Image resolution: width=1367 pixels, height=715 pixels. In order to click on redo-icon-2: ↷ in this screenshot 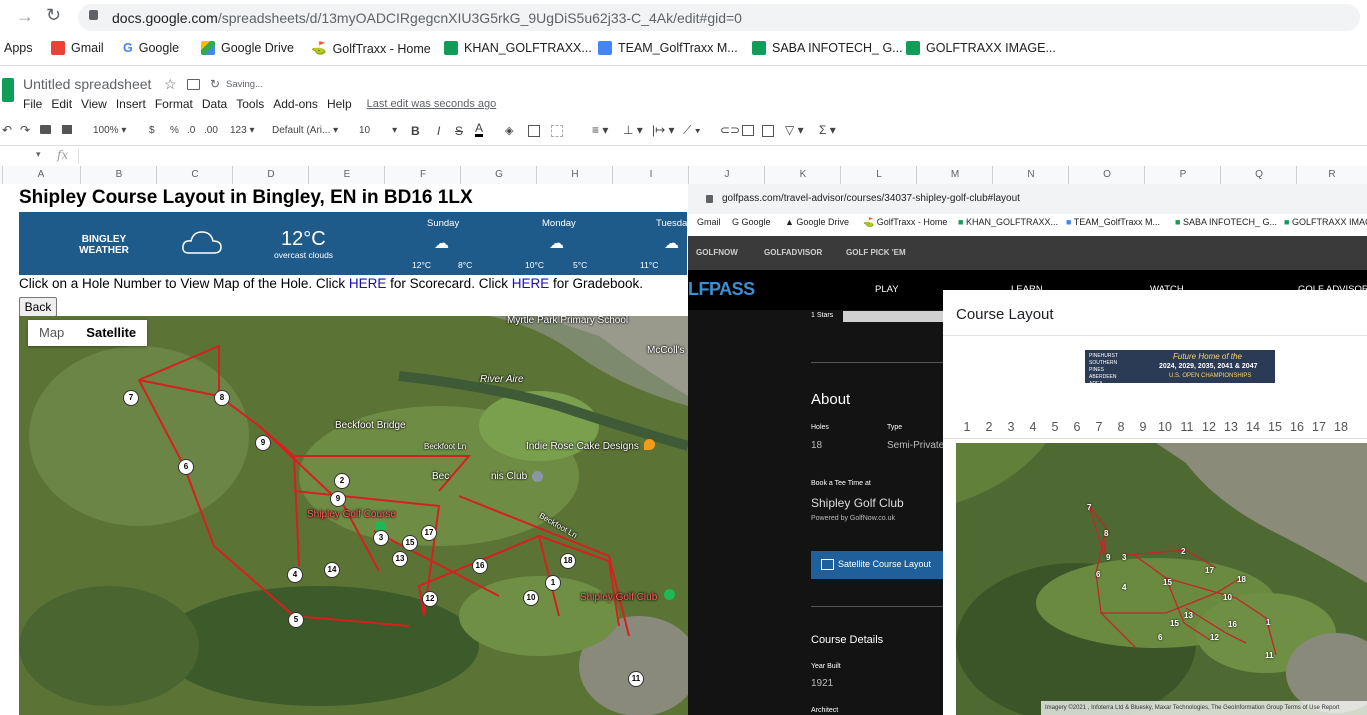, I will do `click(25, 130)`.